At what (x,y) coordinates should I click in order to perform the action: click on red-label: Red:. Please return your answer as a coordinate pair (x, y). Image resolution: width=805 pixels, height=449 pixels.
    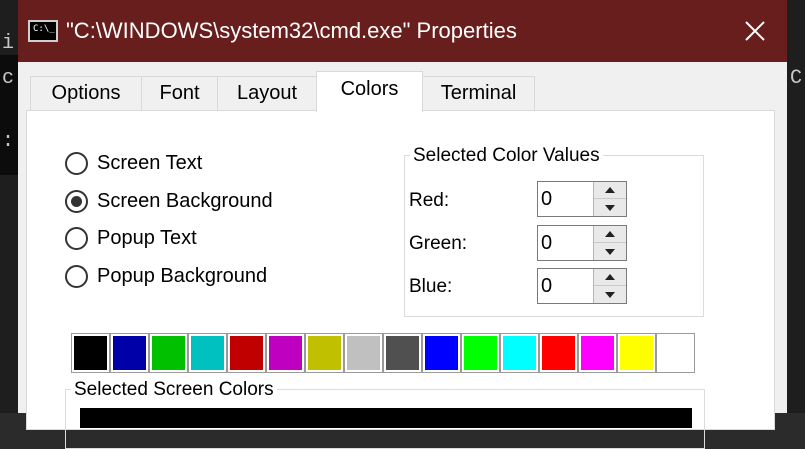
    Looking at the image, I should click on (429, 200).